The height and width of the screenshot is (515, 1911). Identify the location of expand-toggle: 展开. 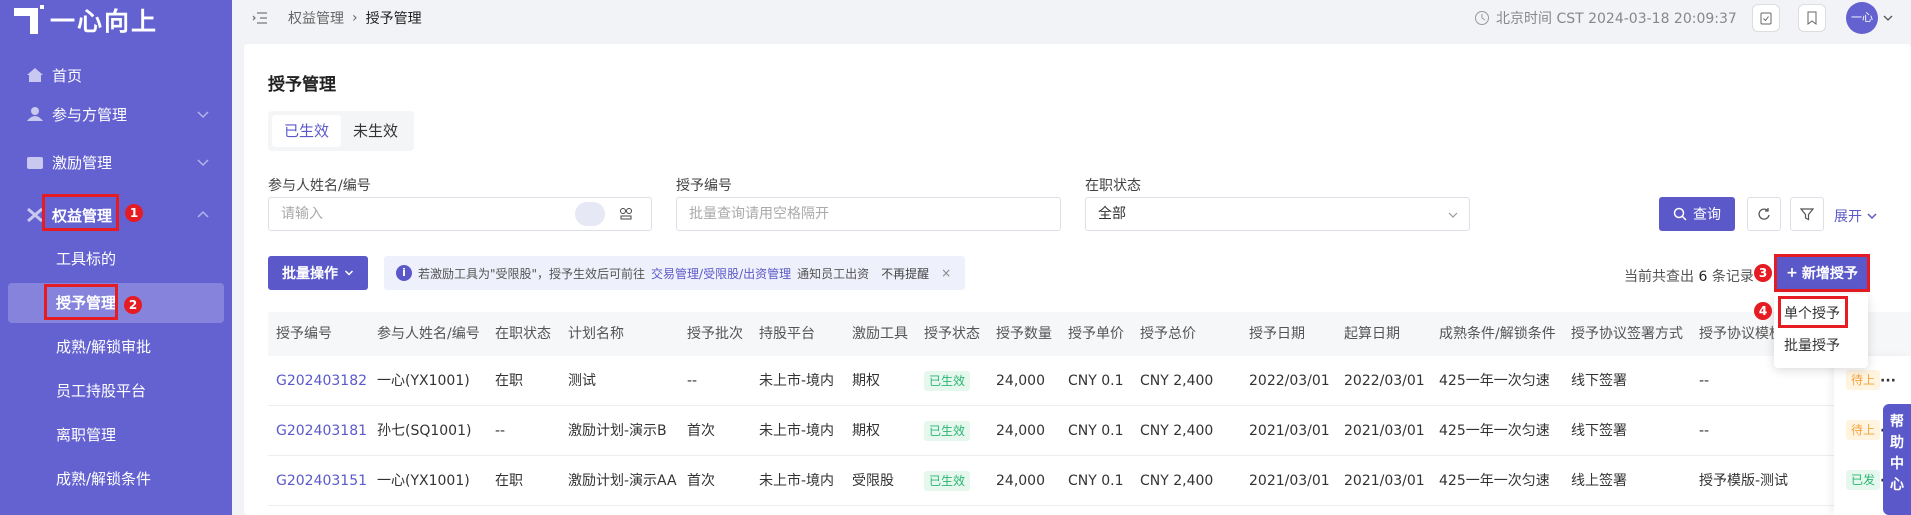
(1856, 216).